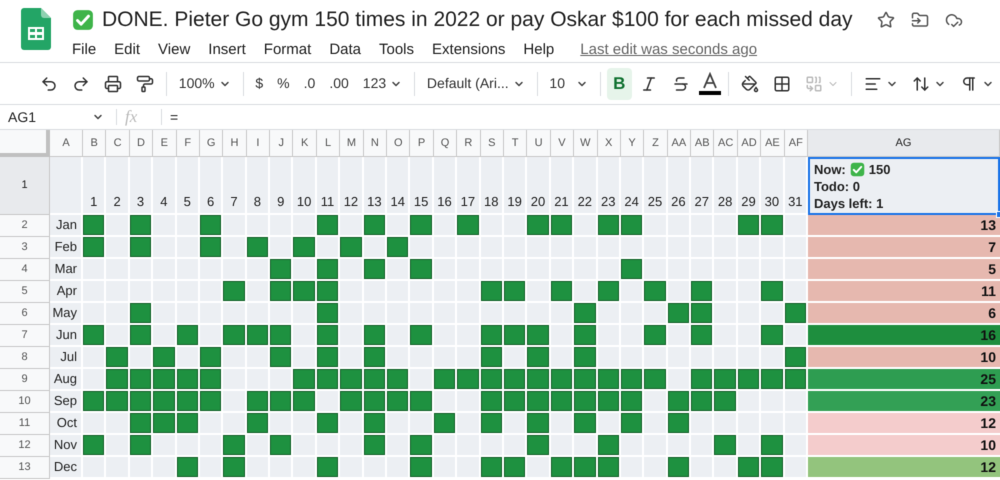 Image resolution: width=1000 pixels, height=480 pixels. I want to click on row-header: 8, so click(25, 358).